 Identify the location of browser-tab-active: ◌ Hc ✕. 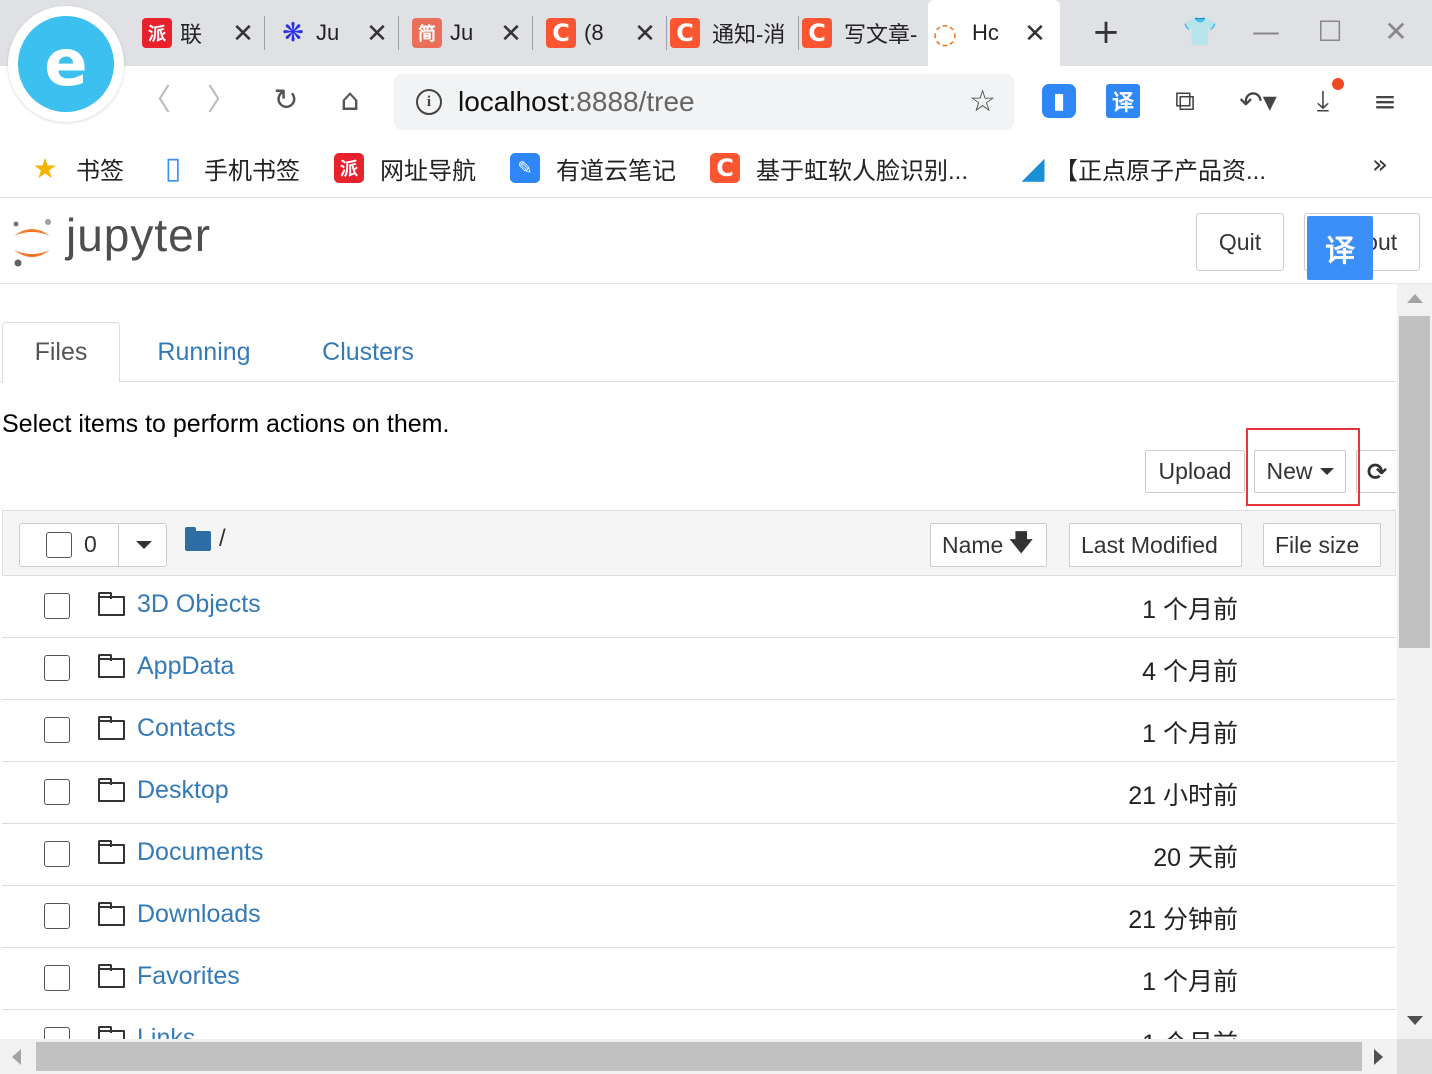
(994, 33).